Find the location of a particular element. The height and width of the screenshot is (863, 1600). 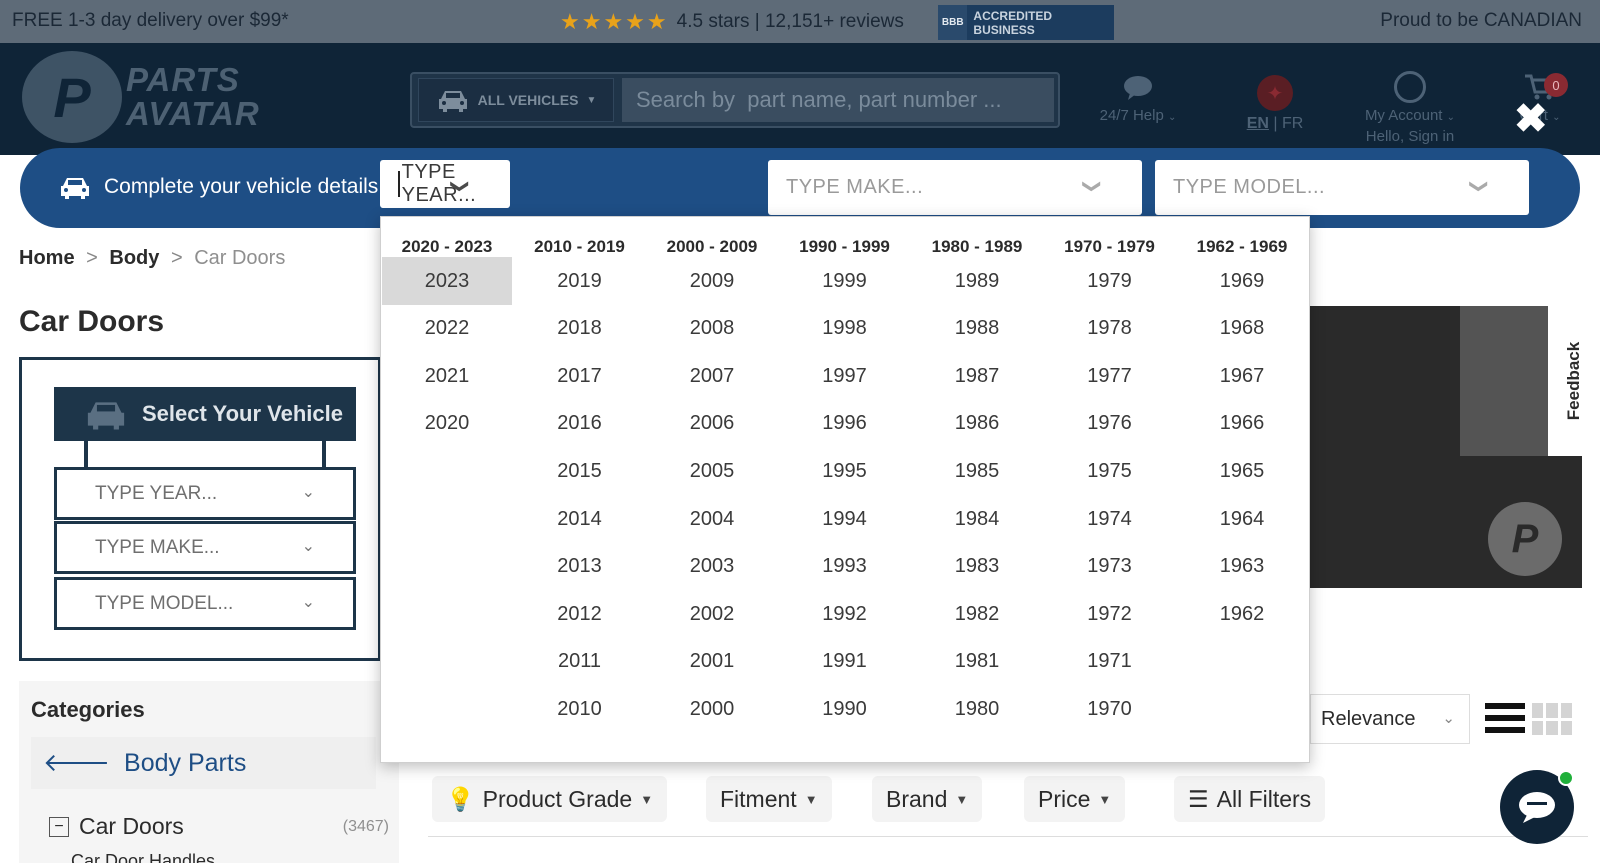

year-option: 2013 is located at coordinates (580, 567).